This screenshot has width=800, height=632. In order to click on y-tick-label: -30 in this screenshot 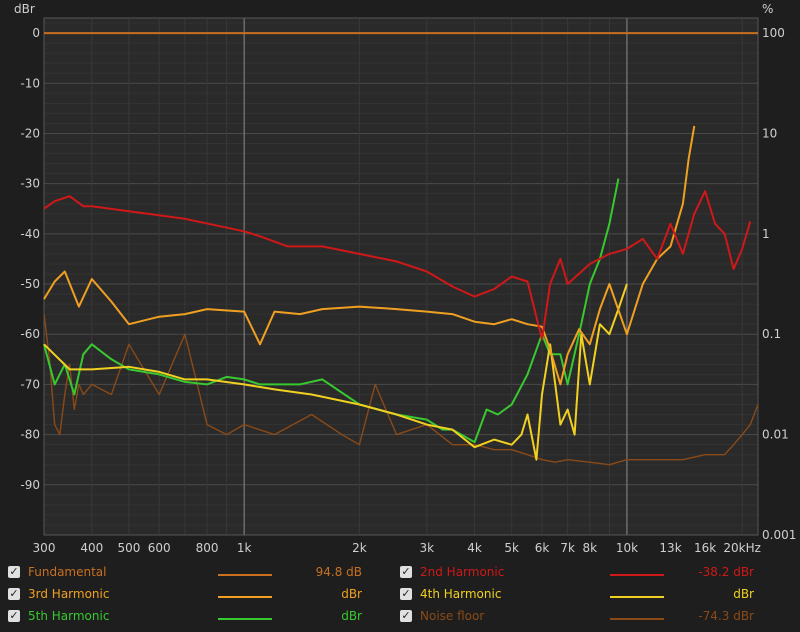, I will do `click(30, 184)`.